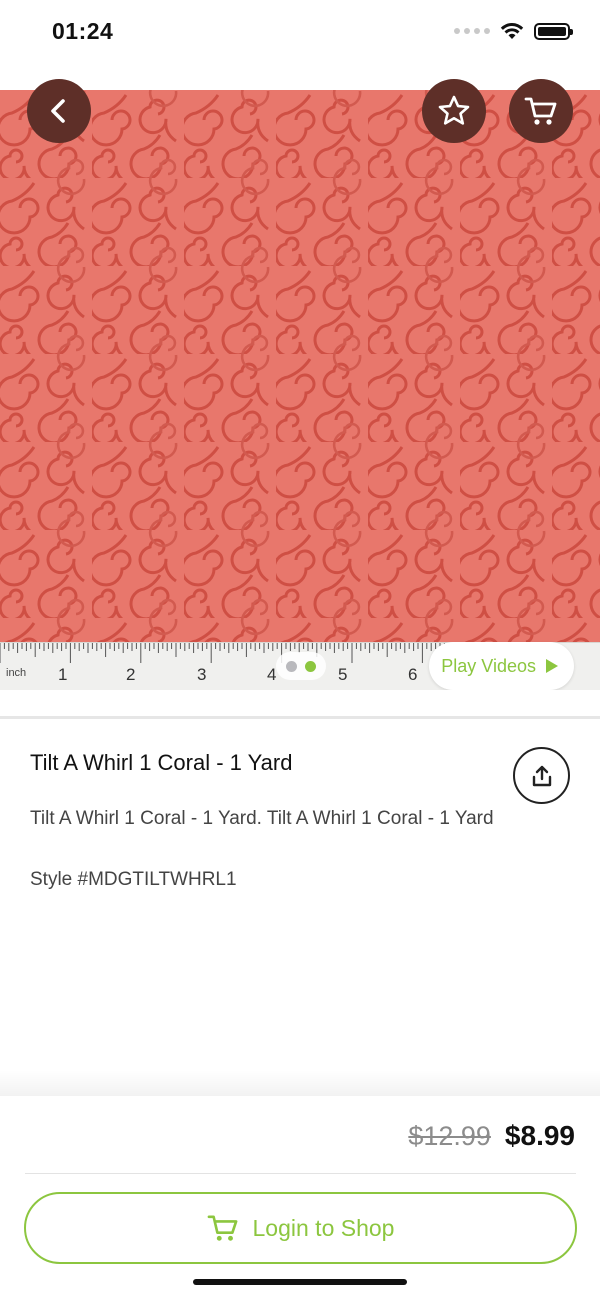  Describe the element at coordinates (131, 674) in the screenshot. I see `ruler-number: 2` at that location.